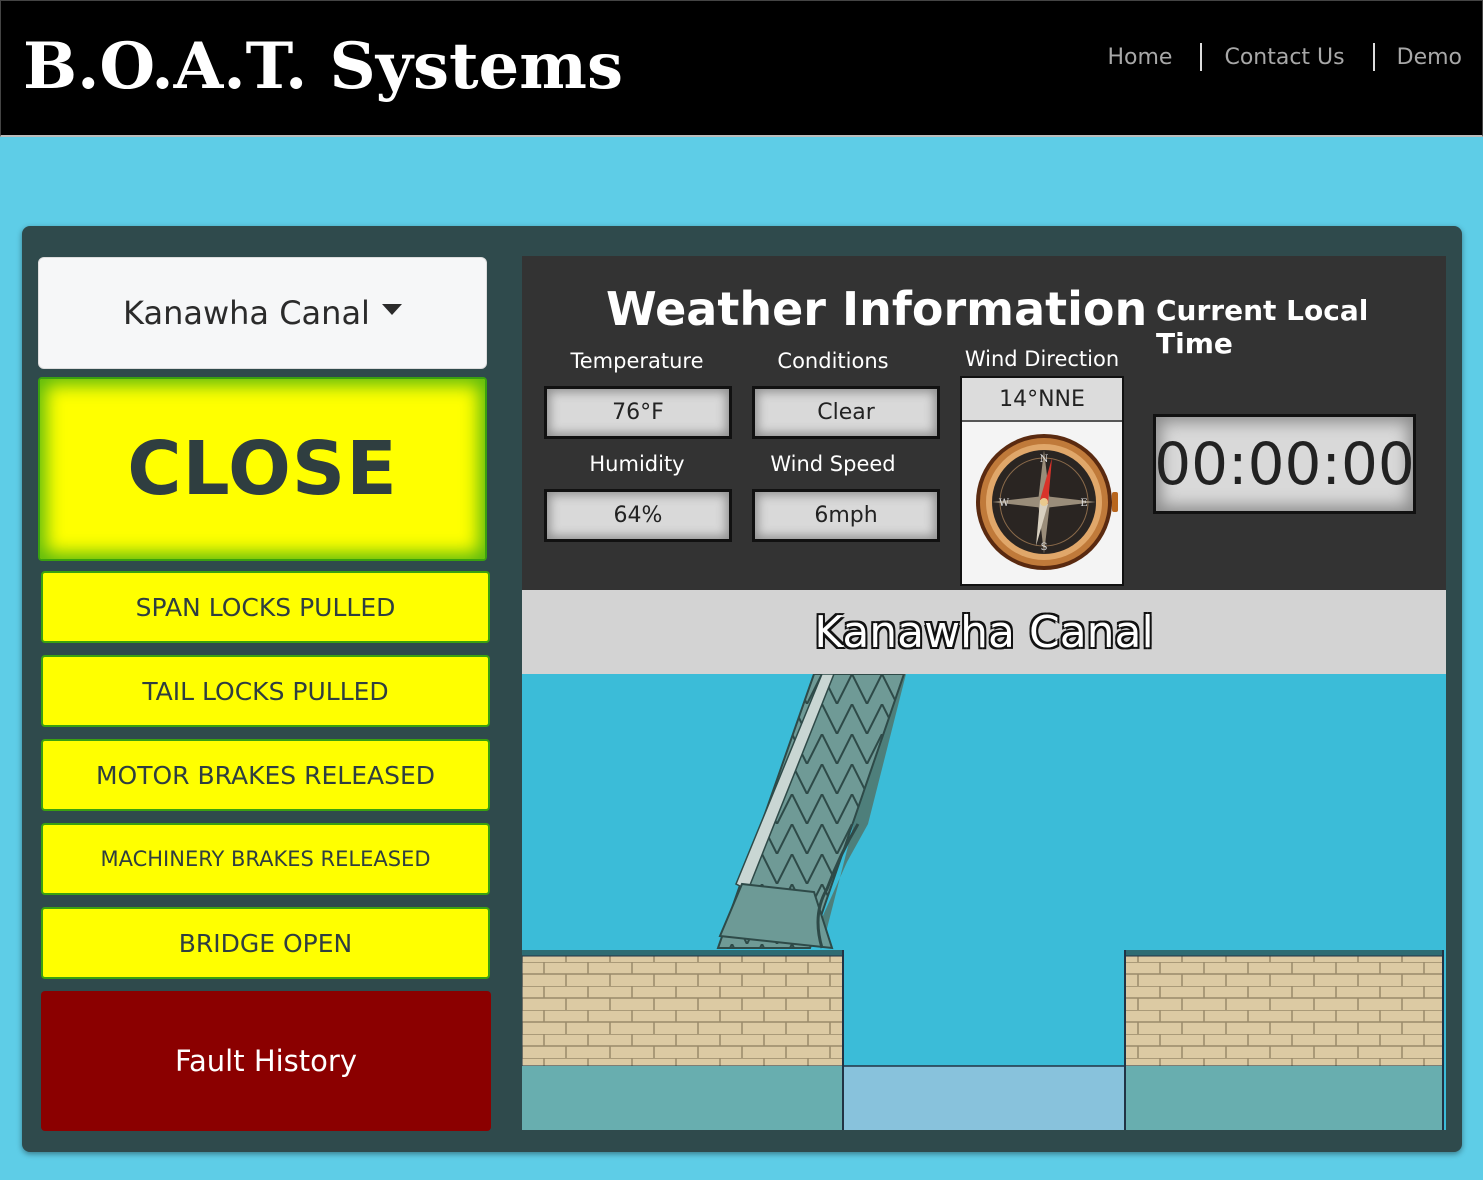 The image size is (1483, 1180). Describe the element at coordinates (265, 607) in the screenshot. I see `status-span-locks: SPAN LOCKS PULLED` at that location.